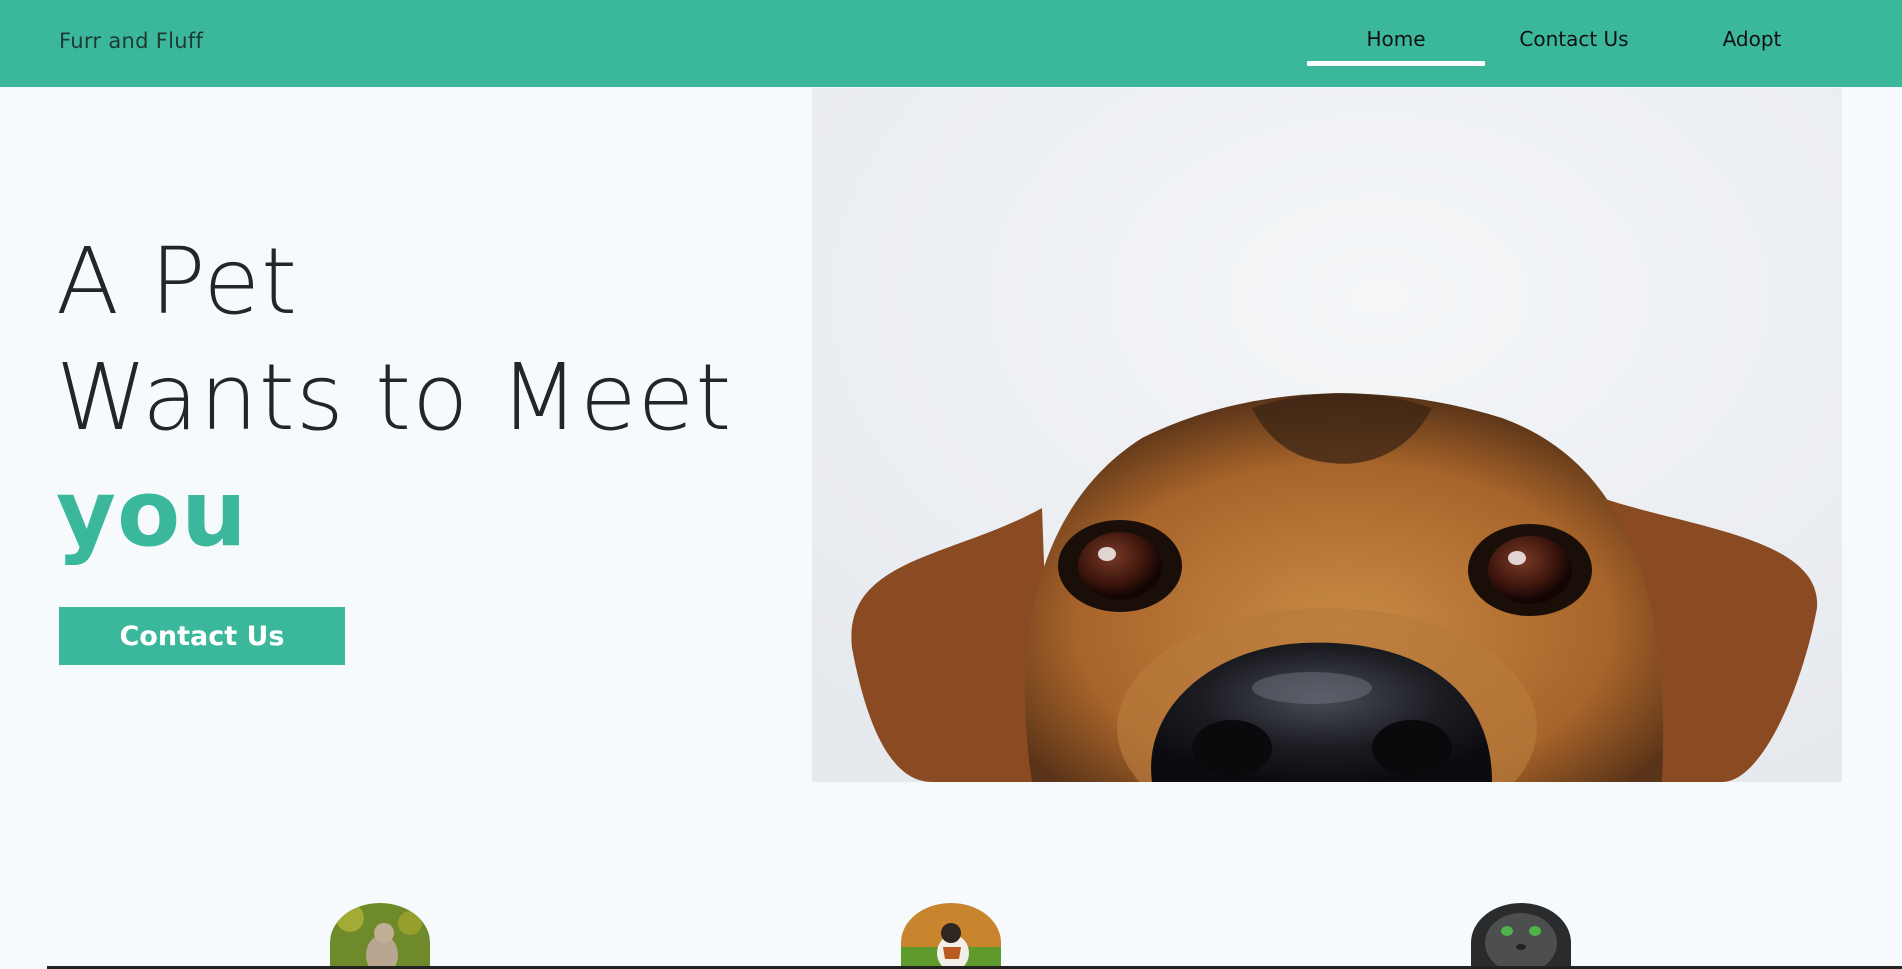  Describe the element at coordinates (177, 281) in the screenshot. I see `hero-heading-line-1: A Pet` at that location.